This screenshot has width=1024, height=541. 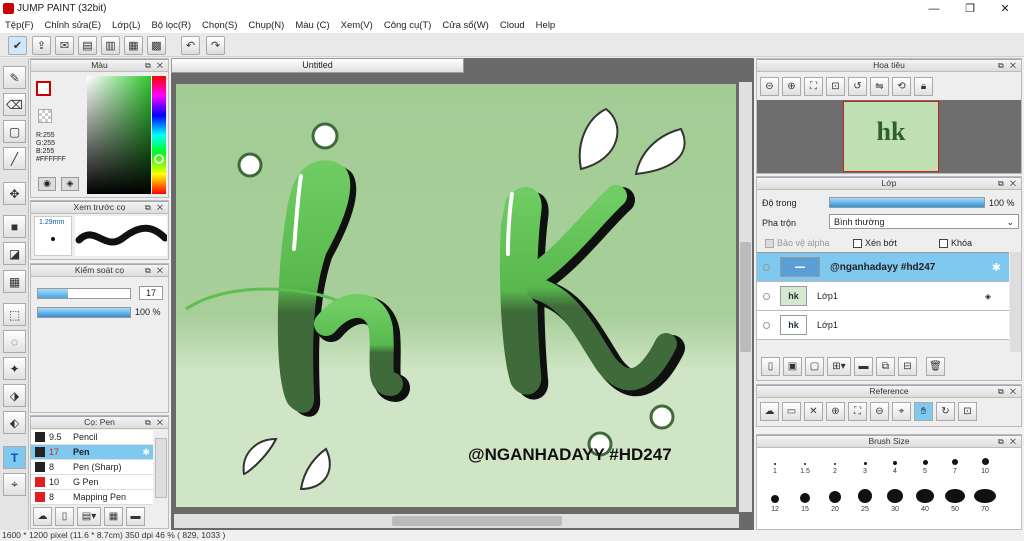 What do you see at coordinates (87, 45) in the screenshot?
I see `message-icon: ▤` at bounding box center [87, 45].